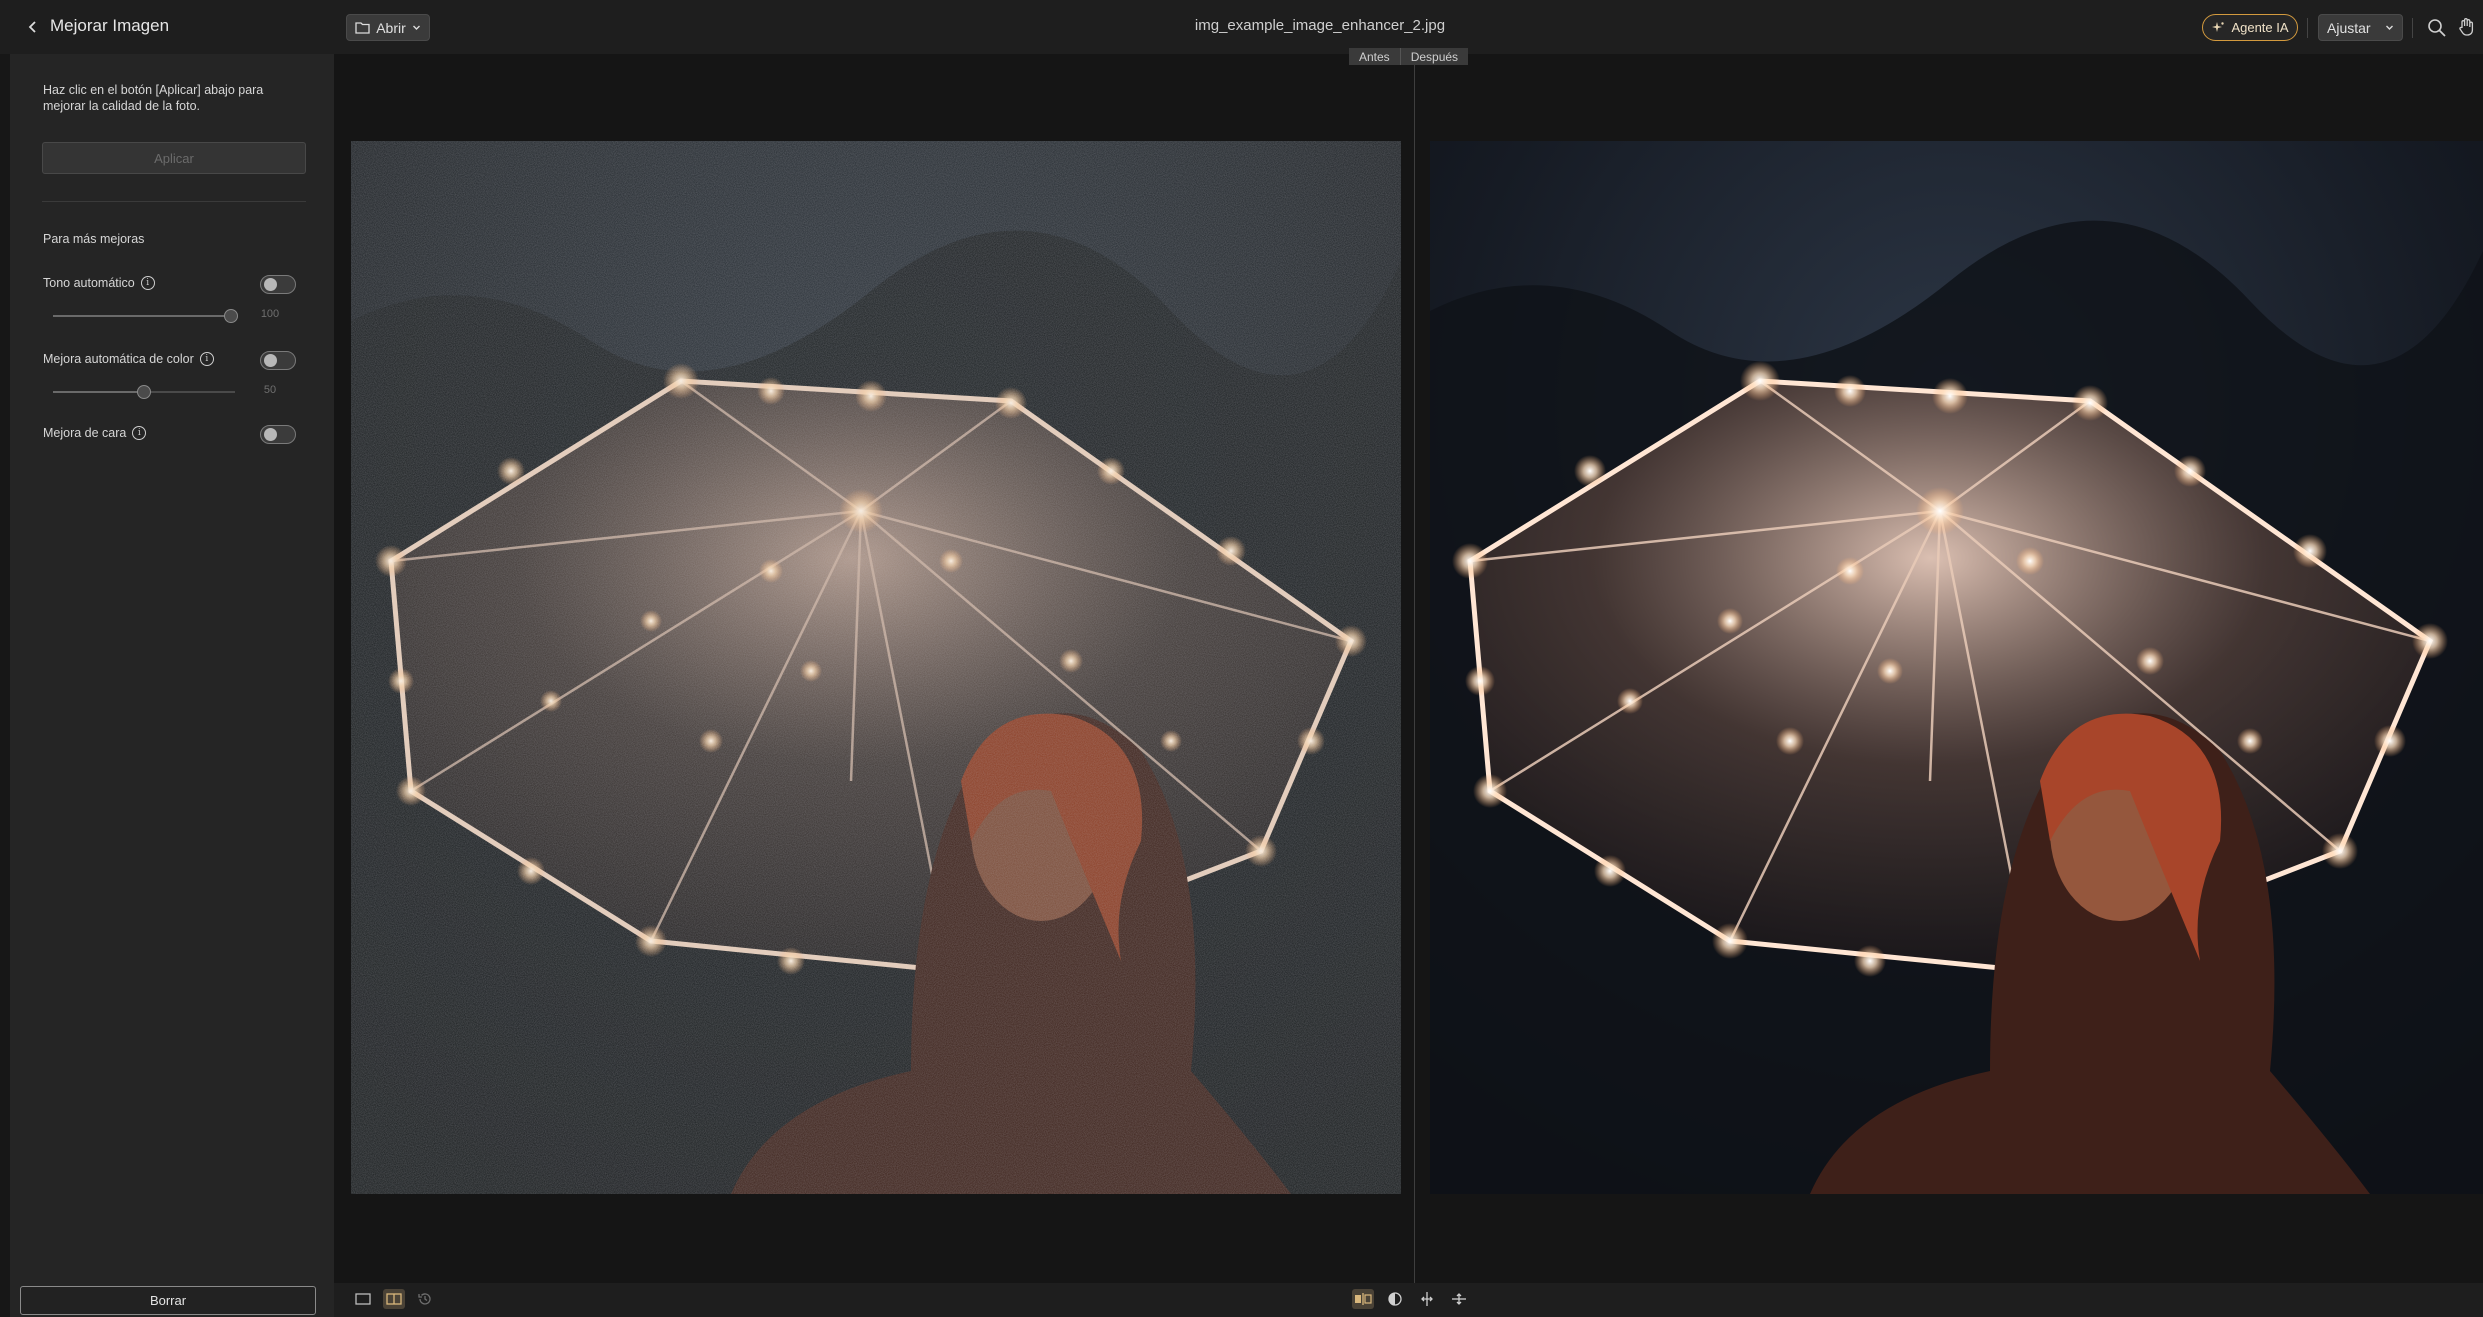 This screenshot has width=2483, height=1317. I want to click on open-button-label: Abrir, so click(391, 27).